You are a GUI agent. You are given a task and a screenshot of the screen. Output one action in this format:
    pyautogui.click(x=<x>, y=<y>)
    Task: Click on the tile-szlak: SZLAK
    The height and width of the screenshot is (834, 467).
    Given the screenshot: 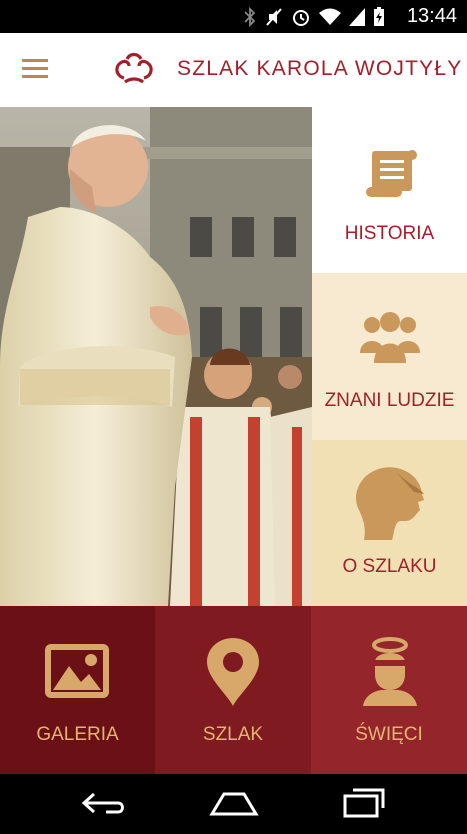 What is the action you would take?
    pyautogui.click(x=233, y=690)
    